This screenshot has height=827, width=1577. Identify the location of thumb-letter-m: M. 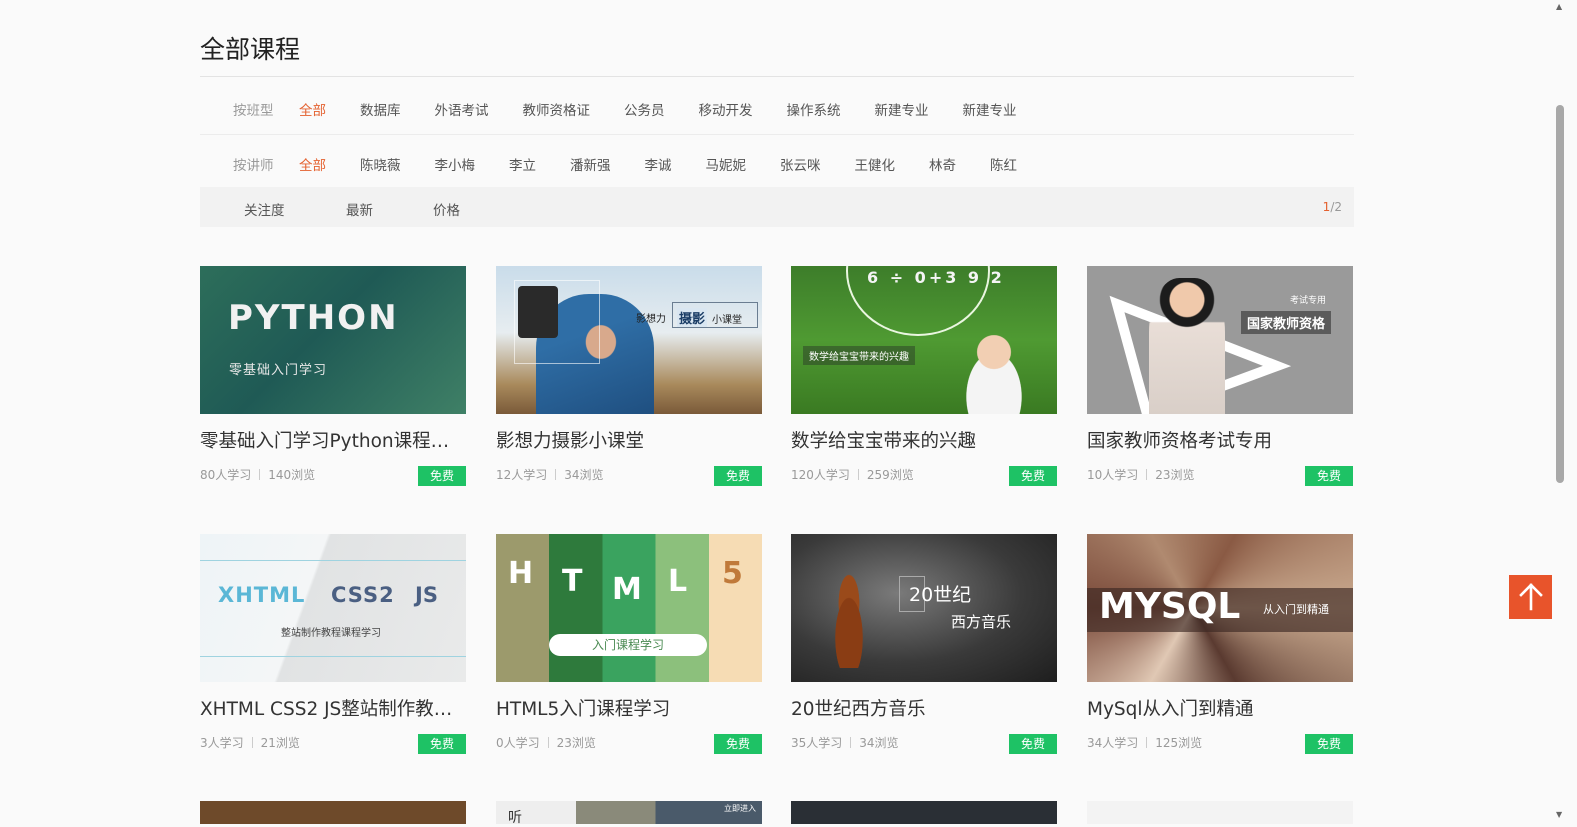
(627, 589).